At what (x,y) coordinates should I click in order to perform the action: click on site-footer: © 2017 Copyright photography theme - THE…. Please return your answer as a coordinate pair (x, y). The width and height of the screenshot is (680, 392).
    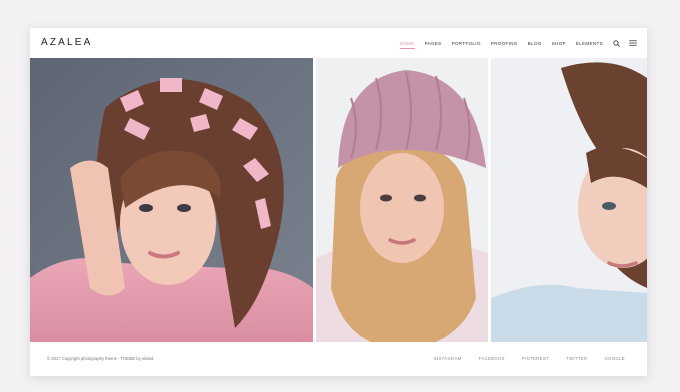
    Looking at the image, I should click on (338, 359).